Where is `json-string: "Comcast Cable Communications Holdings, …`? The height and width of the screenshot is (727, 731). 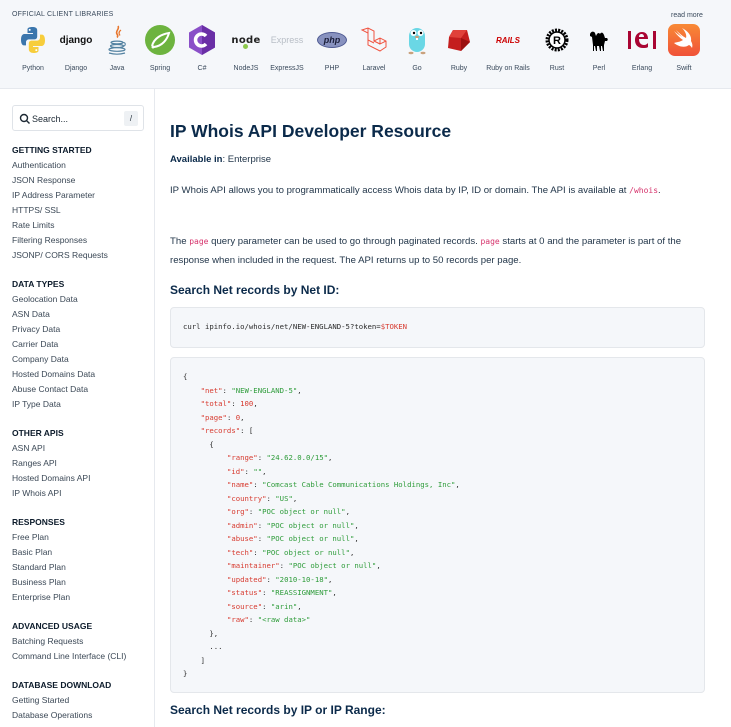
json-string: "Comcast Cable Communications Holdings, … is located at coordinates (359, 484).